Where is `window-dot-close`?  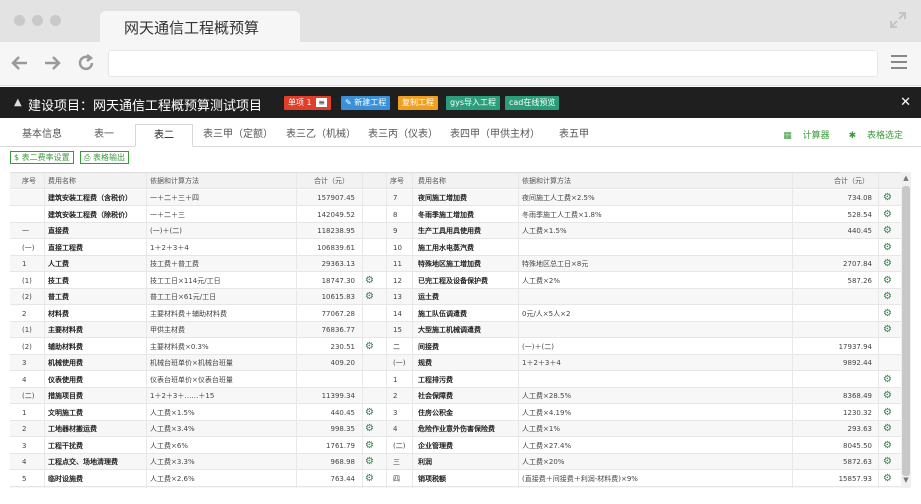 window-dot-close is located at coordinates (19, 20).